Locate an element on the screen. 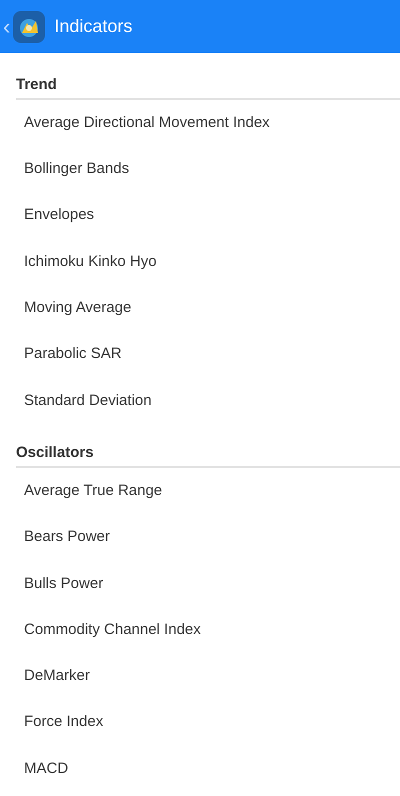  indicator-item: DeMarker is located at coordinates (200, 676).